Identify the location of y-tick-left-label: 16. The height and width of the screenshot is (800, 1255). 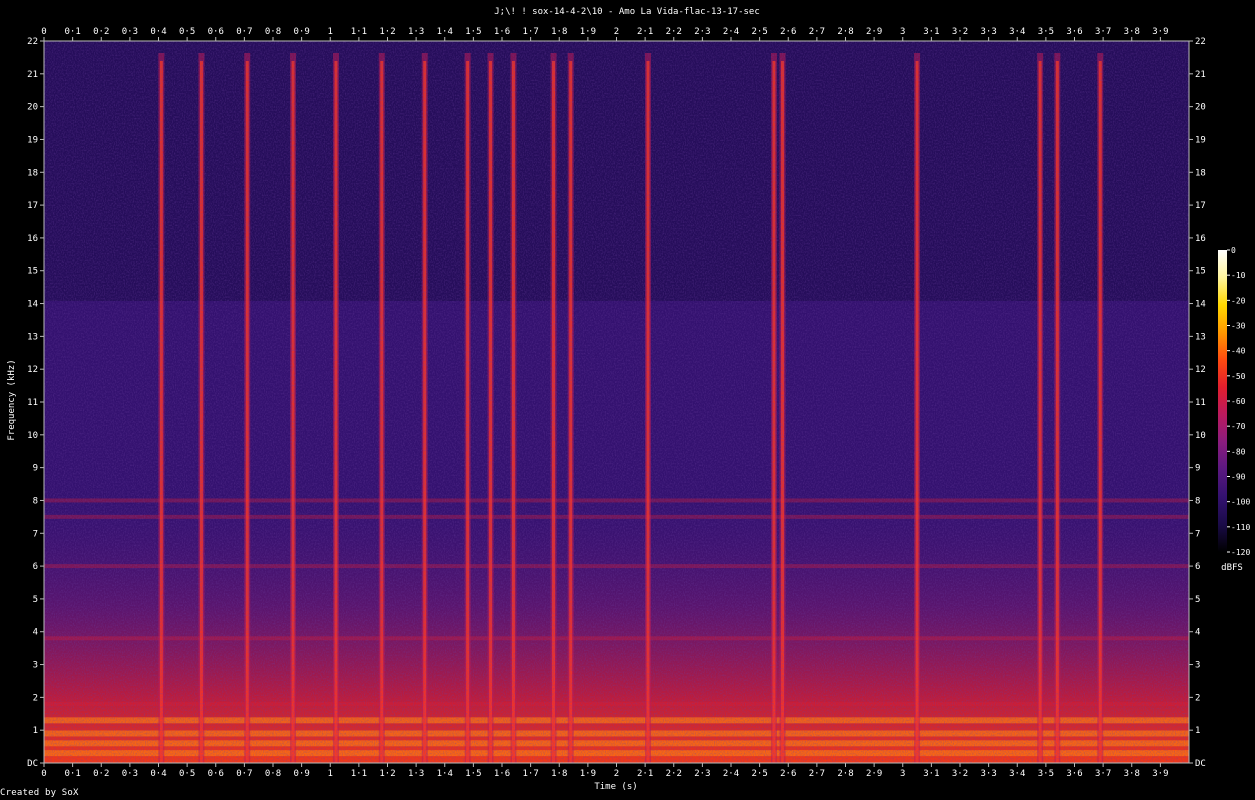
(32, 239).